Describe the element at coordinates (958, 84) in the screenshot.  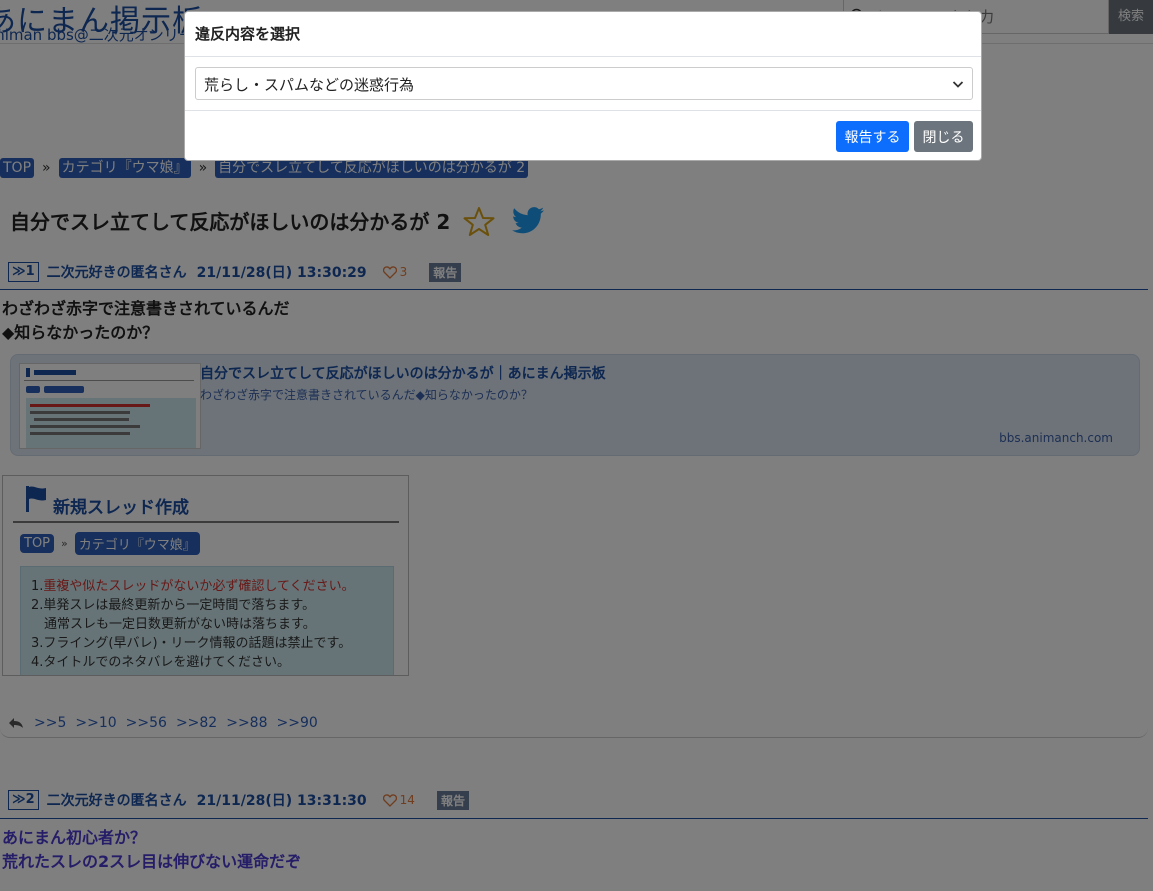
I see `chevron-down-icon` at that location.